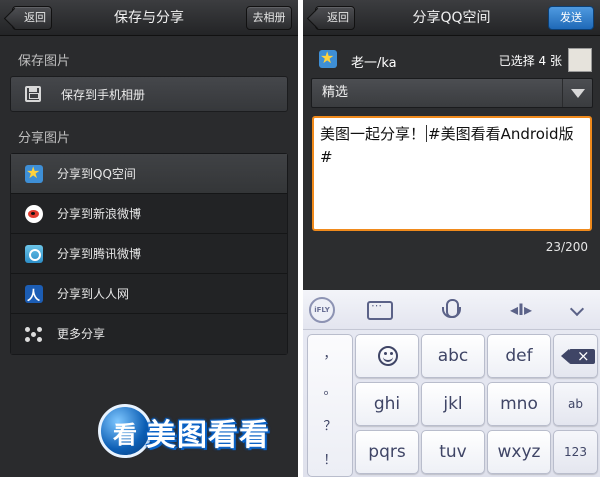 Image resolution: width=600 pixels, height=477 pixels. Describe the element at coordinates (575, 452) in the screenshot. I see `number-mode-key: 123` at that location.